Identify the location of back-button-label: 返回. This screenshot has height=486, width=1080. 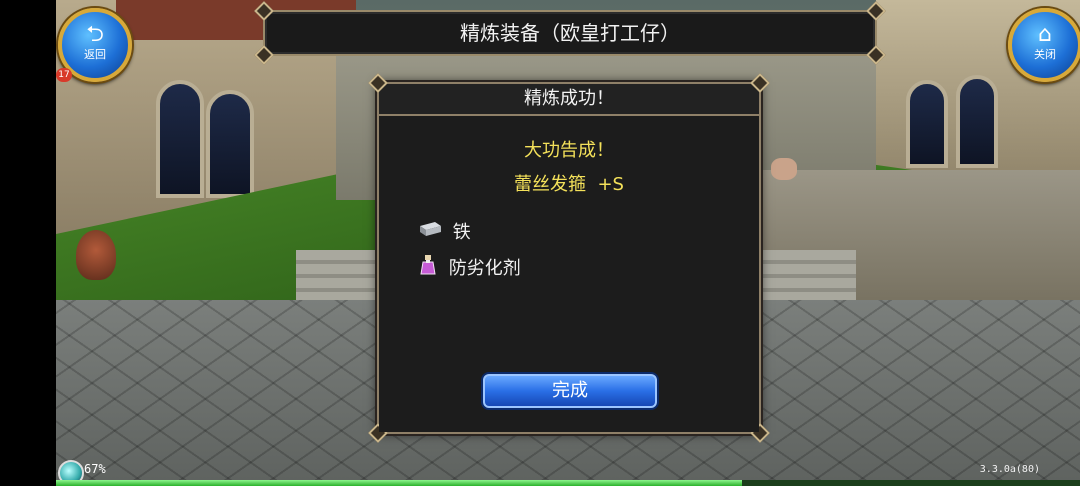
(95, 54).